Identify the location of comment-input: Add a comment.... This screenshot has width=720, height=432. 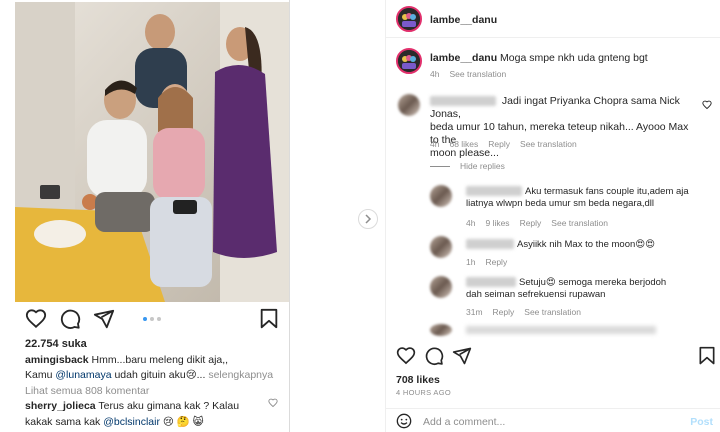
(464, 422).